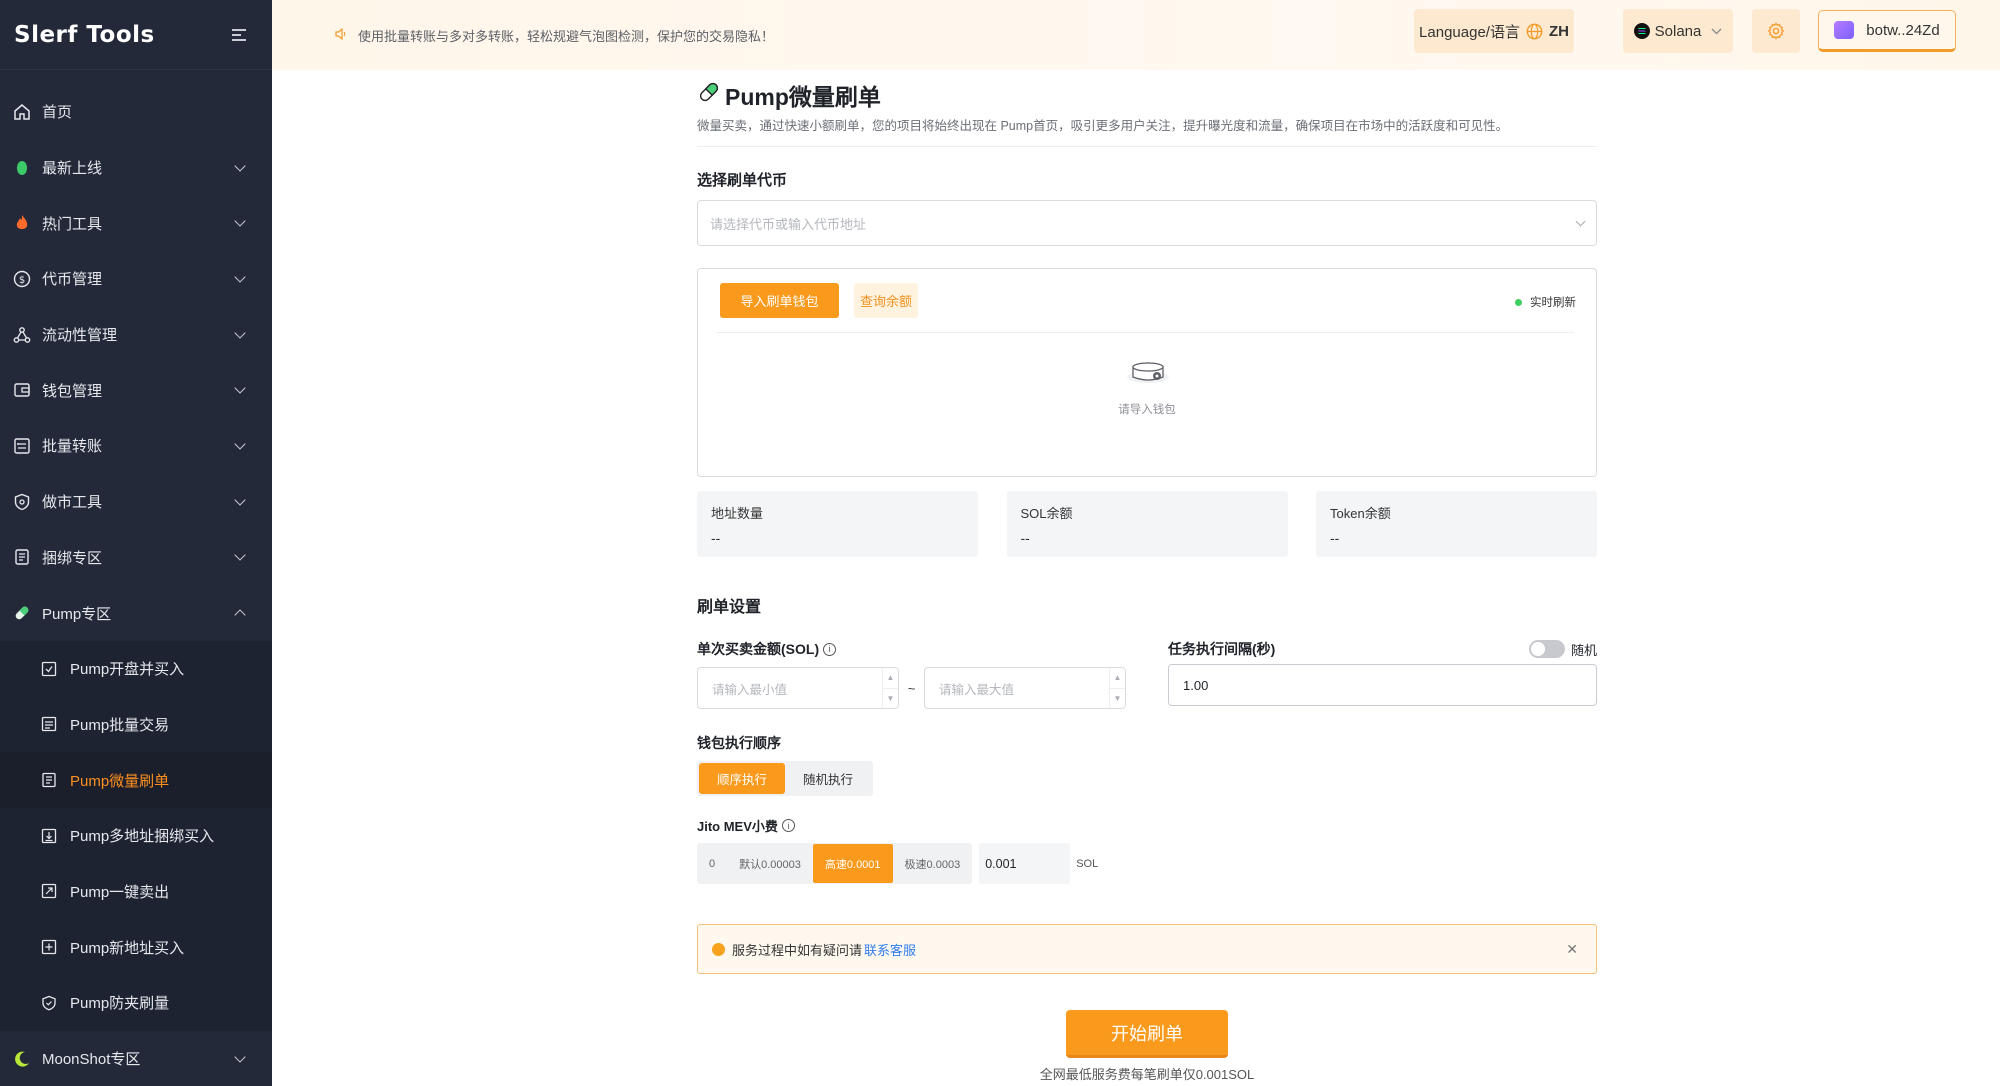  Describe the element at coordinates (49, 724) in the screenshot. I see `batch-trade-icon` at that location.